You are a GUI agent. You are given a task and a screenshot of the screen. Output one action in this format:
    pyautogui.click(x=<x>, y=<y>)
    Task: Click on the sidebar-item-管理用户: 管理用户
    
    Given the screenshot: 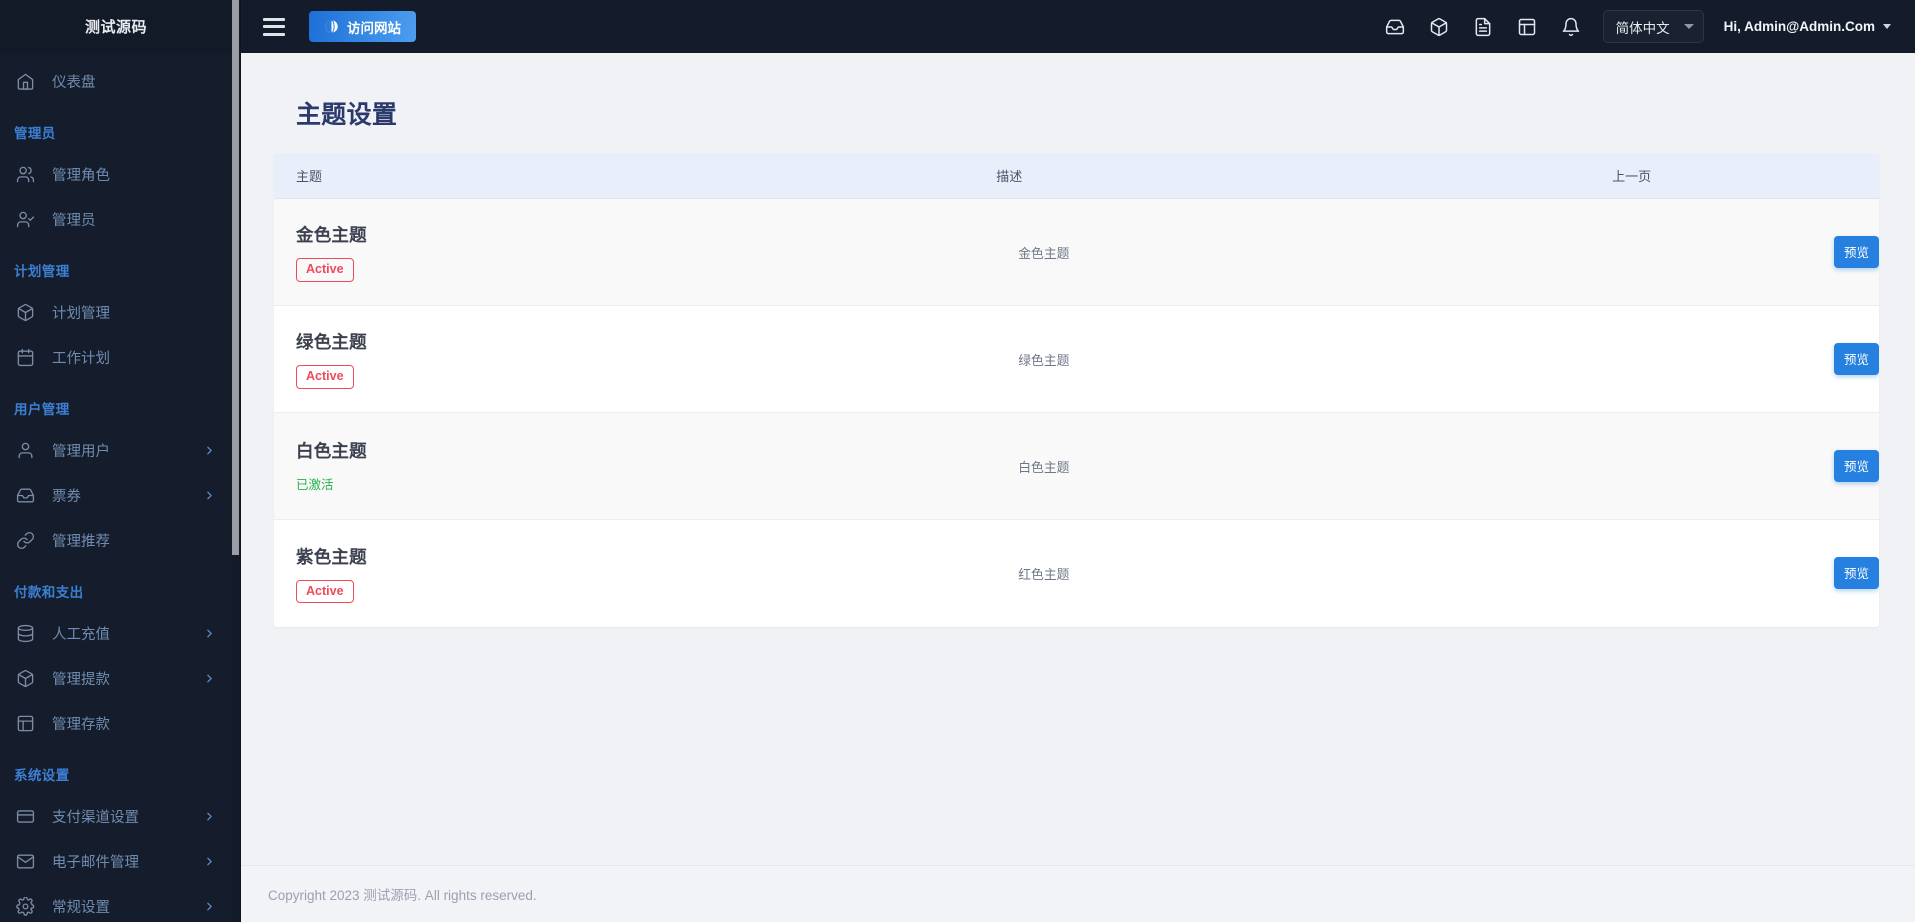 What is the action you would take?
    pyautogui.click(x=116, y=450)
    